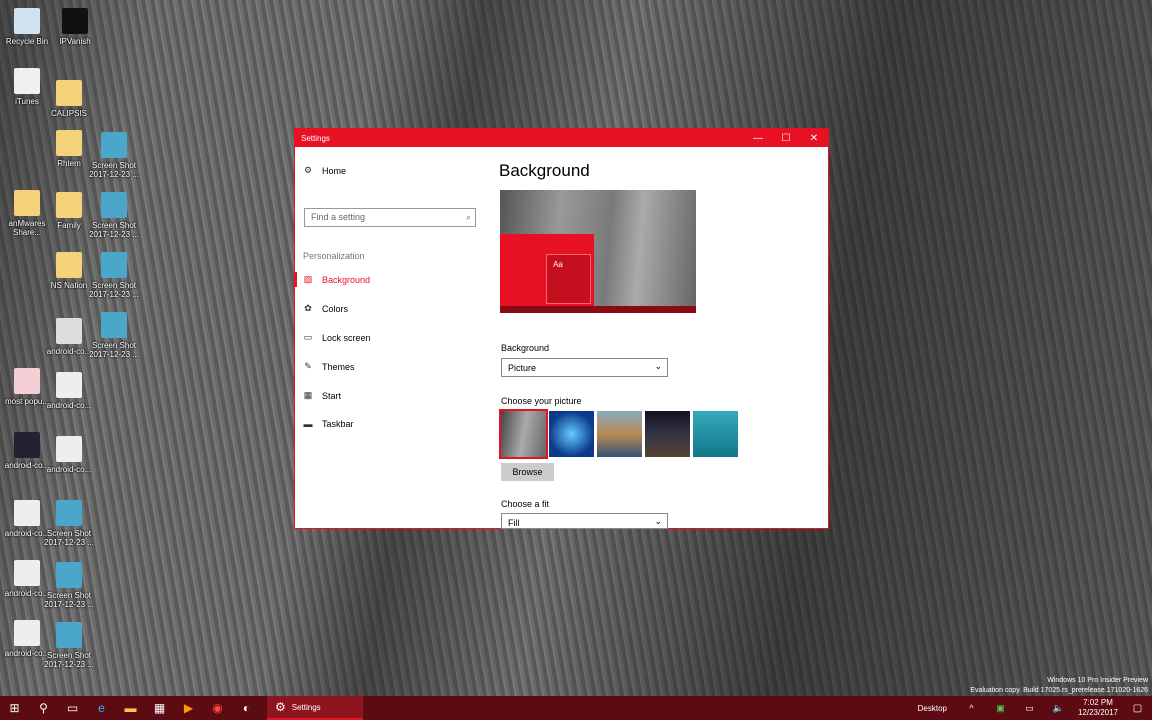  Describe the element at coordinates (335, 308) in the screenshot. I see `sidebar-item-label: Colors` at that location.